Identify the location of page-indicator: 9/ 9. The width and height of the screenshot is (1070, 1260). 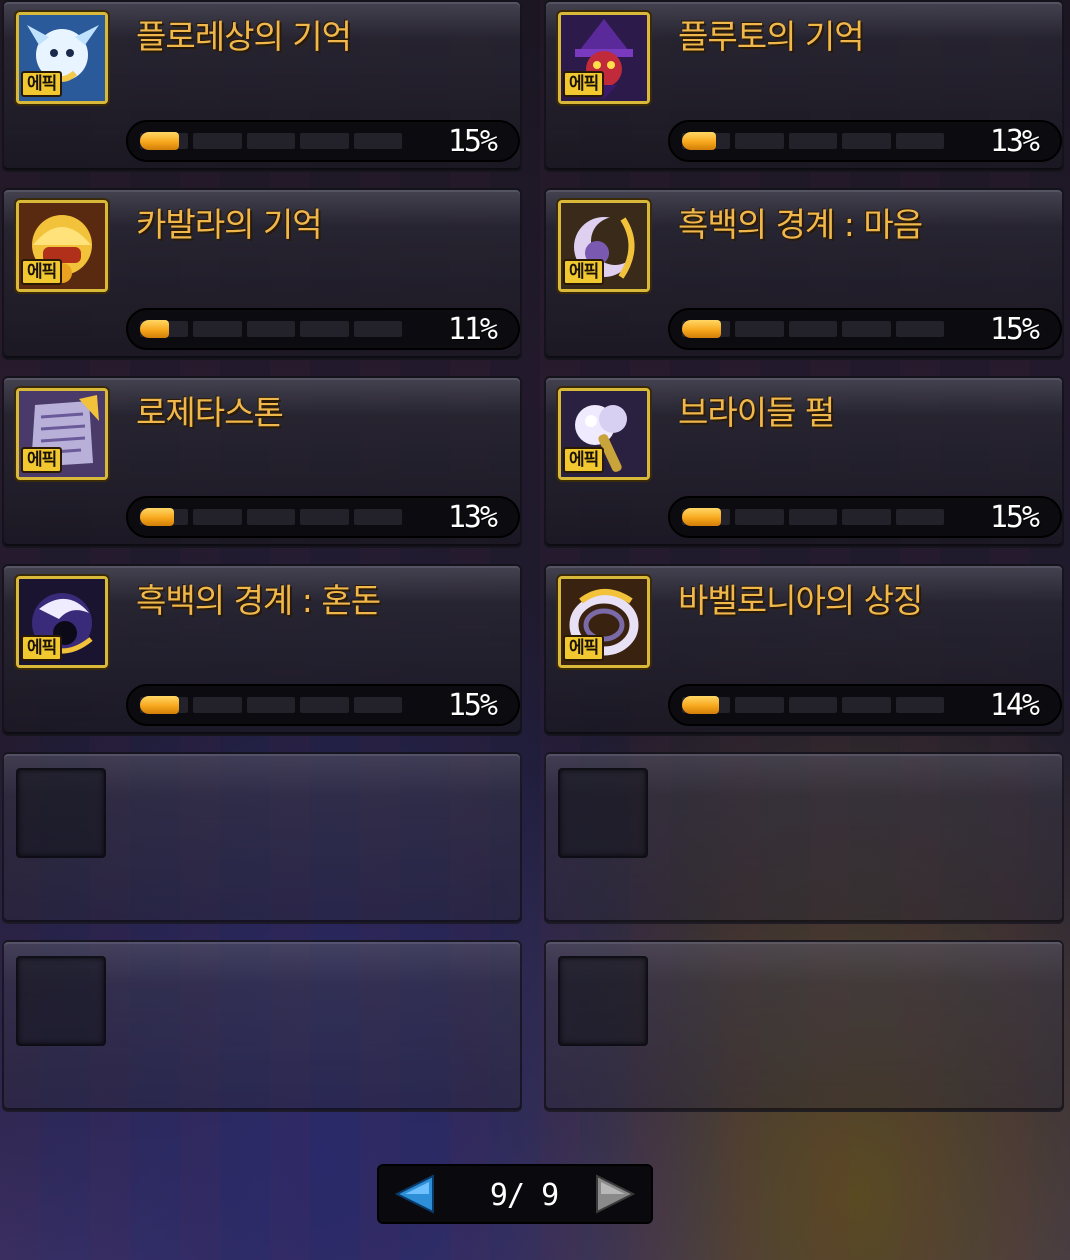
(524, 1195).